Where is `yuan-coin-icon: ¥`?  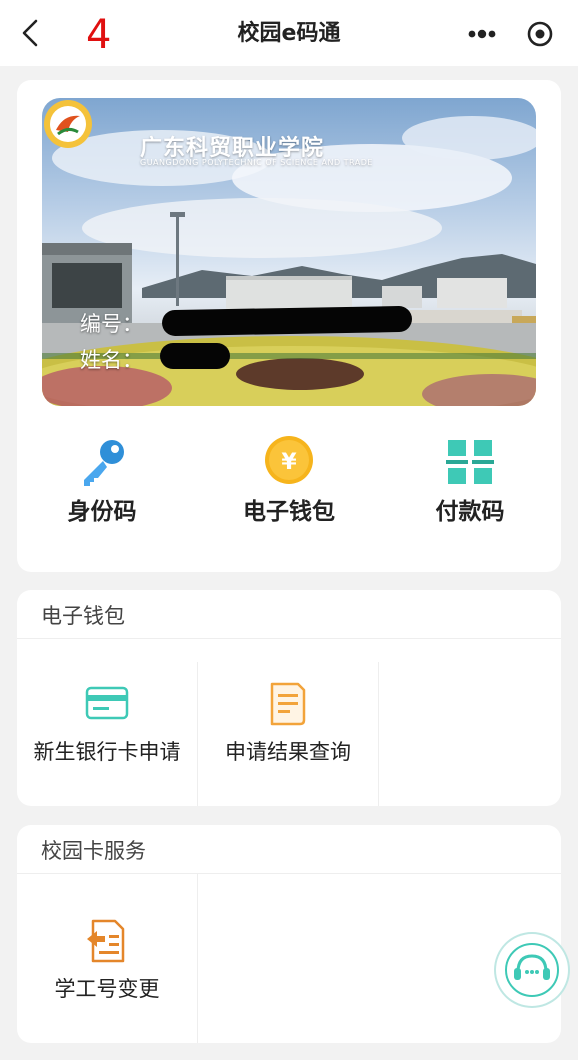
yuan-coin-icon: ¥ is located at coordinates (289, 460).